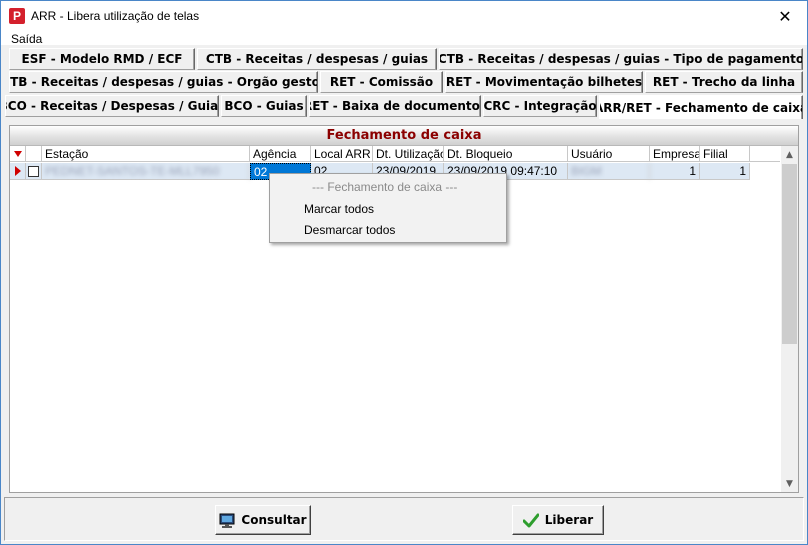 This screenshot has width=808, height=545. I want to click on column-header-agencia: Agência, so click(280, 154).